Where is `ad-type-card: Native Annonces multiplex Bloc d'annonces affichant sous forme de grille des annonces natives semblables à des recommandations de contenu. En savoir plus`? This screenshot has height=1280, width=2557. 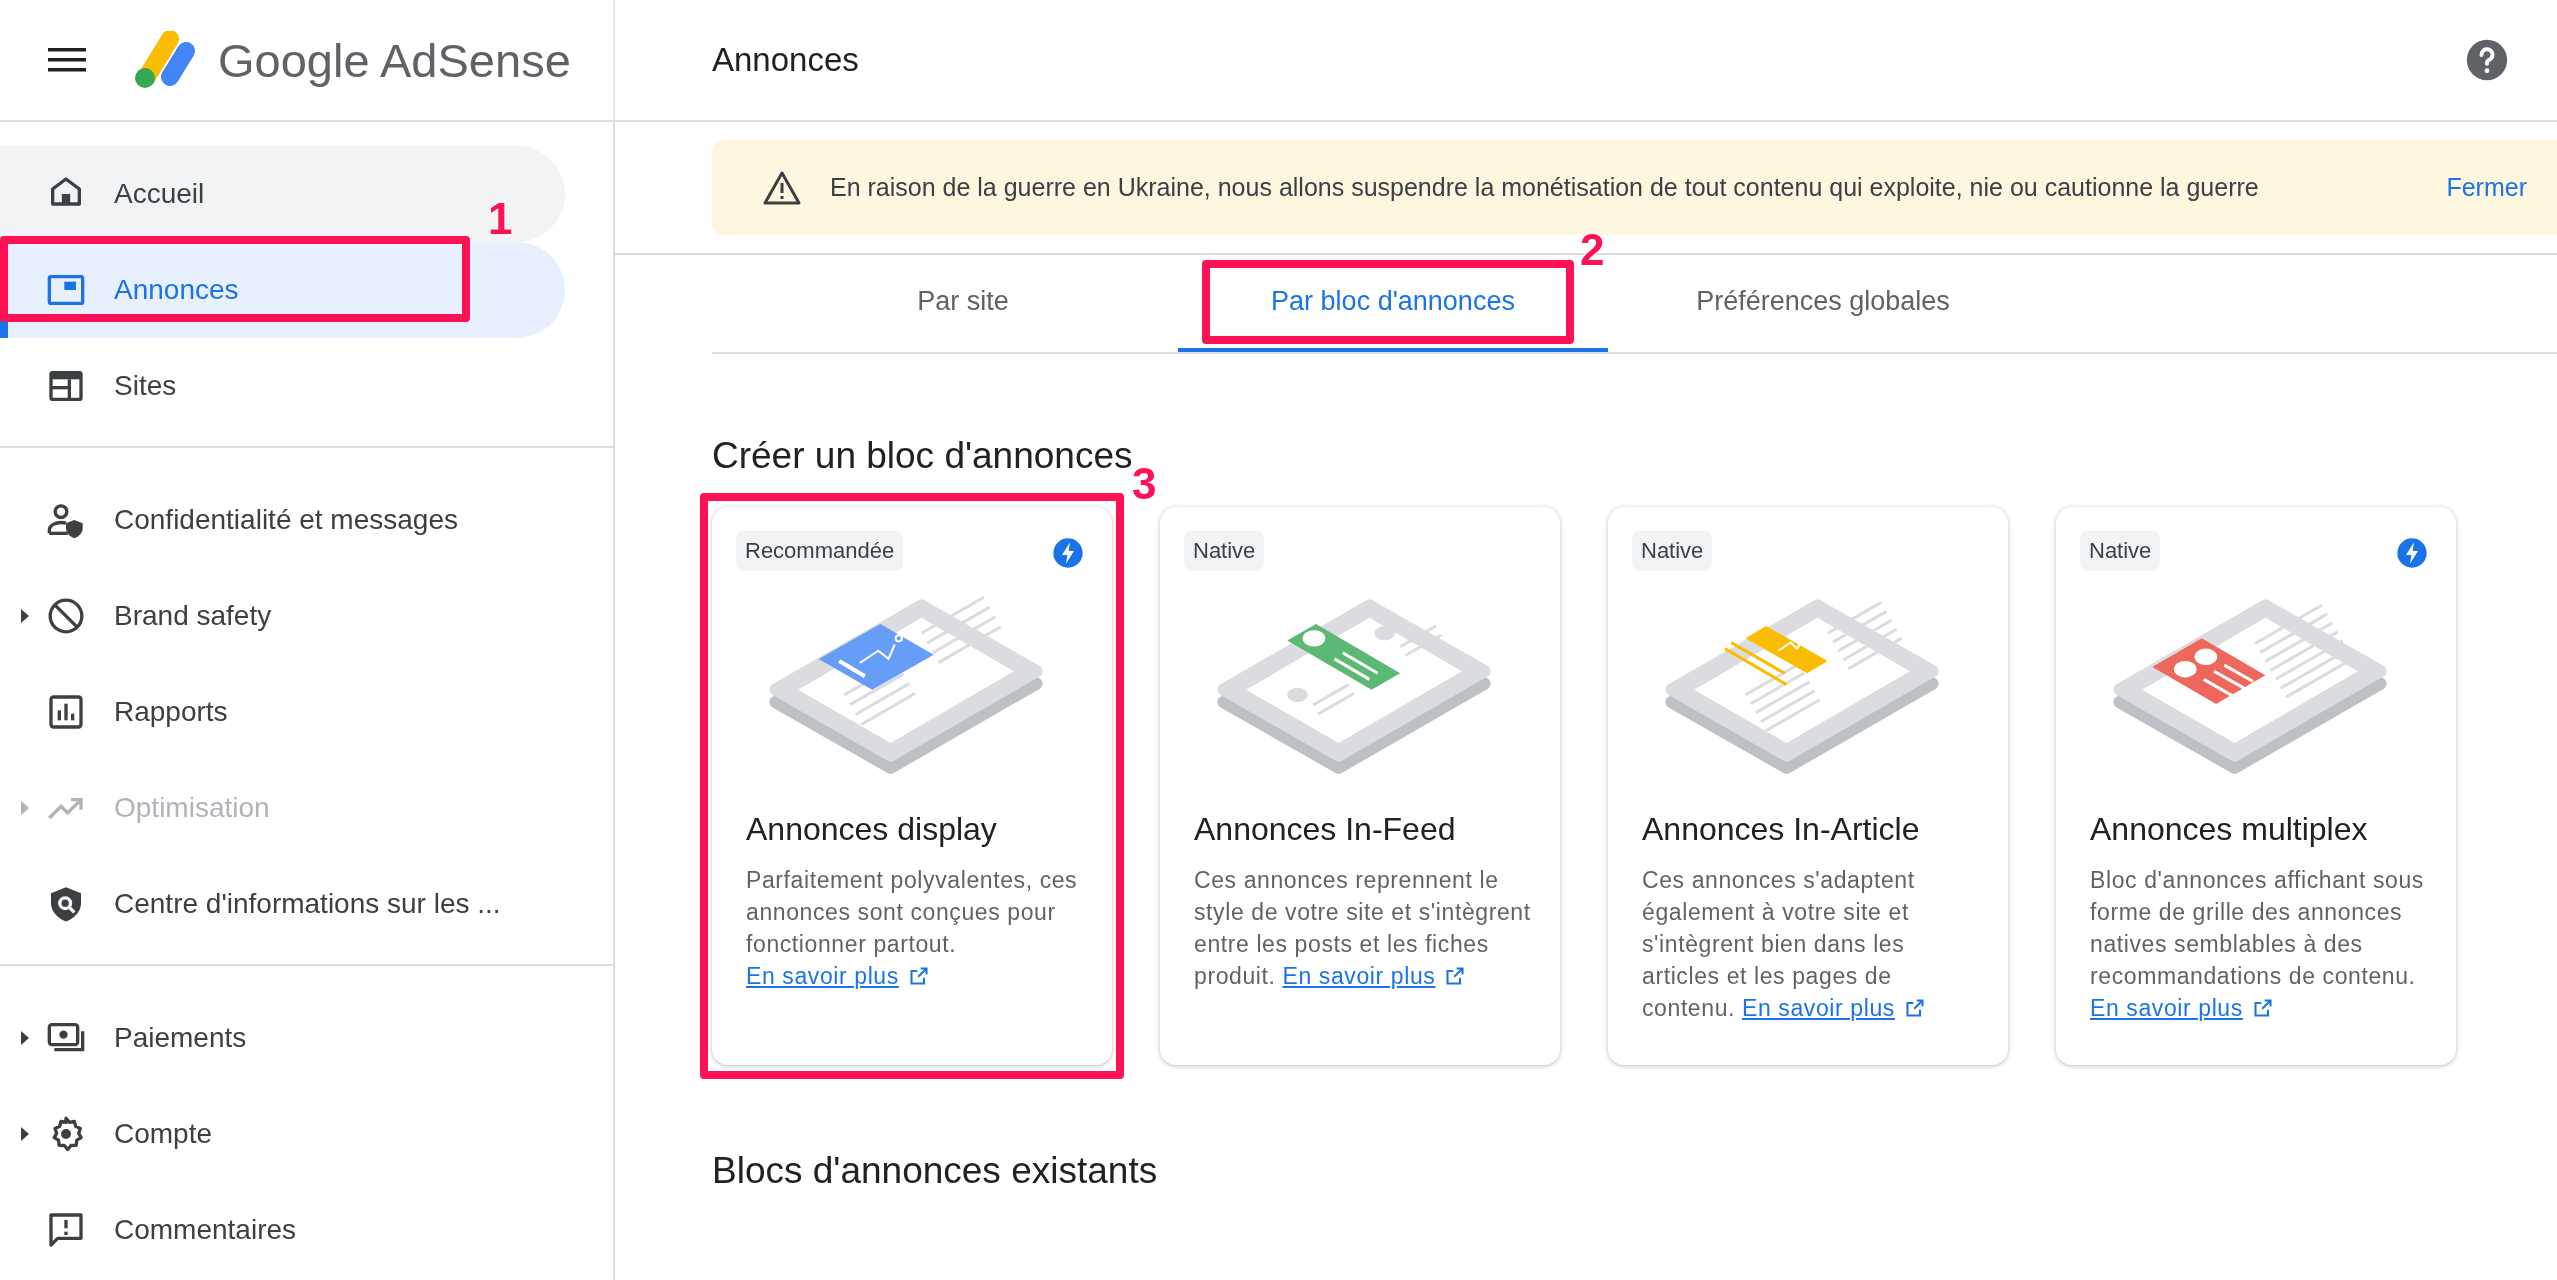
ad-type-card: Native Annonces multiplex Bloc d'annonces affichant sous forme de grille des annonces natives semblables à des recommandations de contenu. En savoir plus is located at coordinates (2256, 786).